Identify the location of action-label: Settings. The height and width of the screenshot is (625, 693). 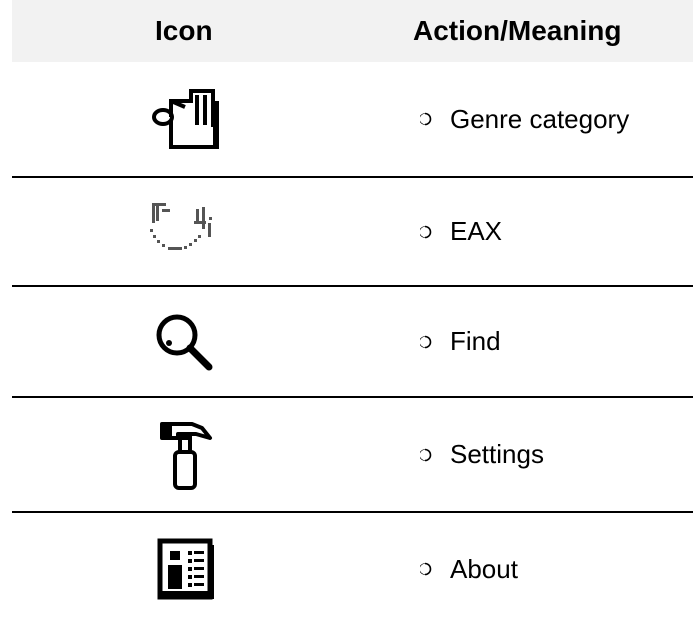
(497, 454).